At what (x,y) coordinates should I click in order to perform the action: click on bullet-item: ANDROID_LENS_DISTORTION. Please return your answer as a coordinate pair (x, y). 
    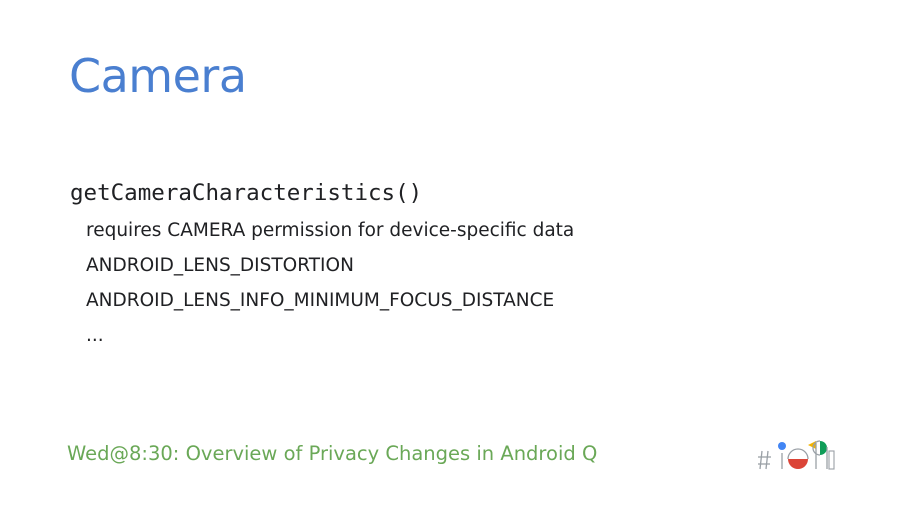
    Looking at the image, I should click on (220, 265).